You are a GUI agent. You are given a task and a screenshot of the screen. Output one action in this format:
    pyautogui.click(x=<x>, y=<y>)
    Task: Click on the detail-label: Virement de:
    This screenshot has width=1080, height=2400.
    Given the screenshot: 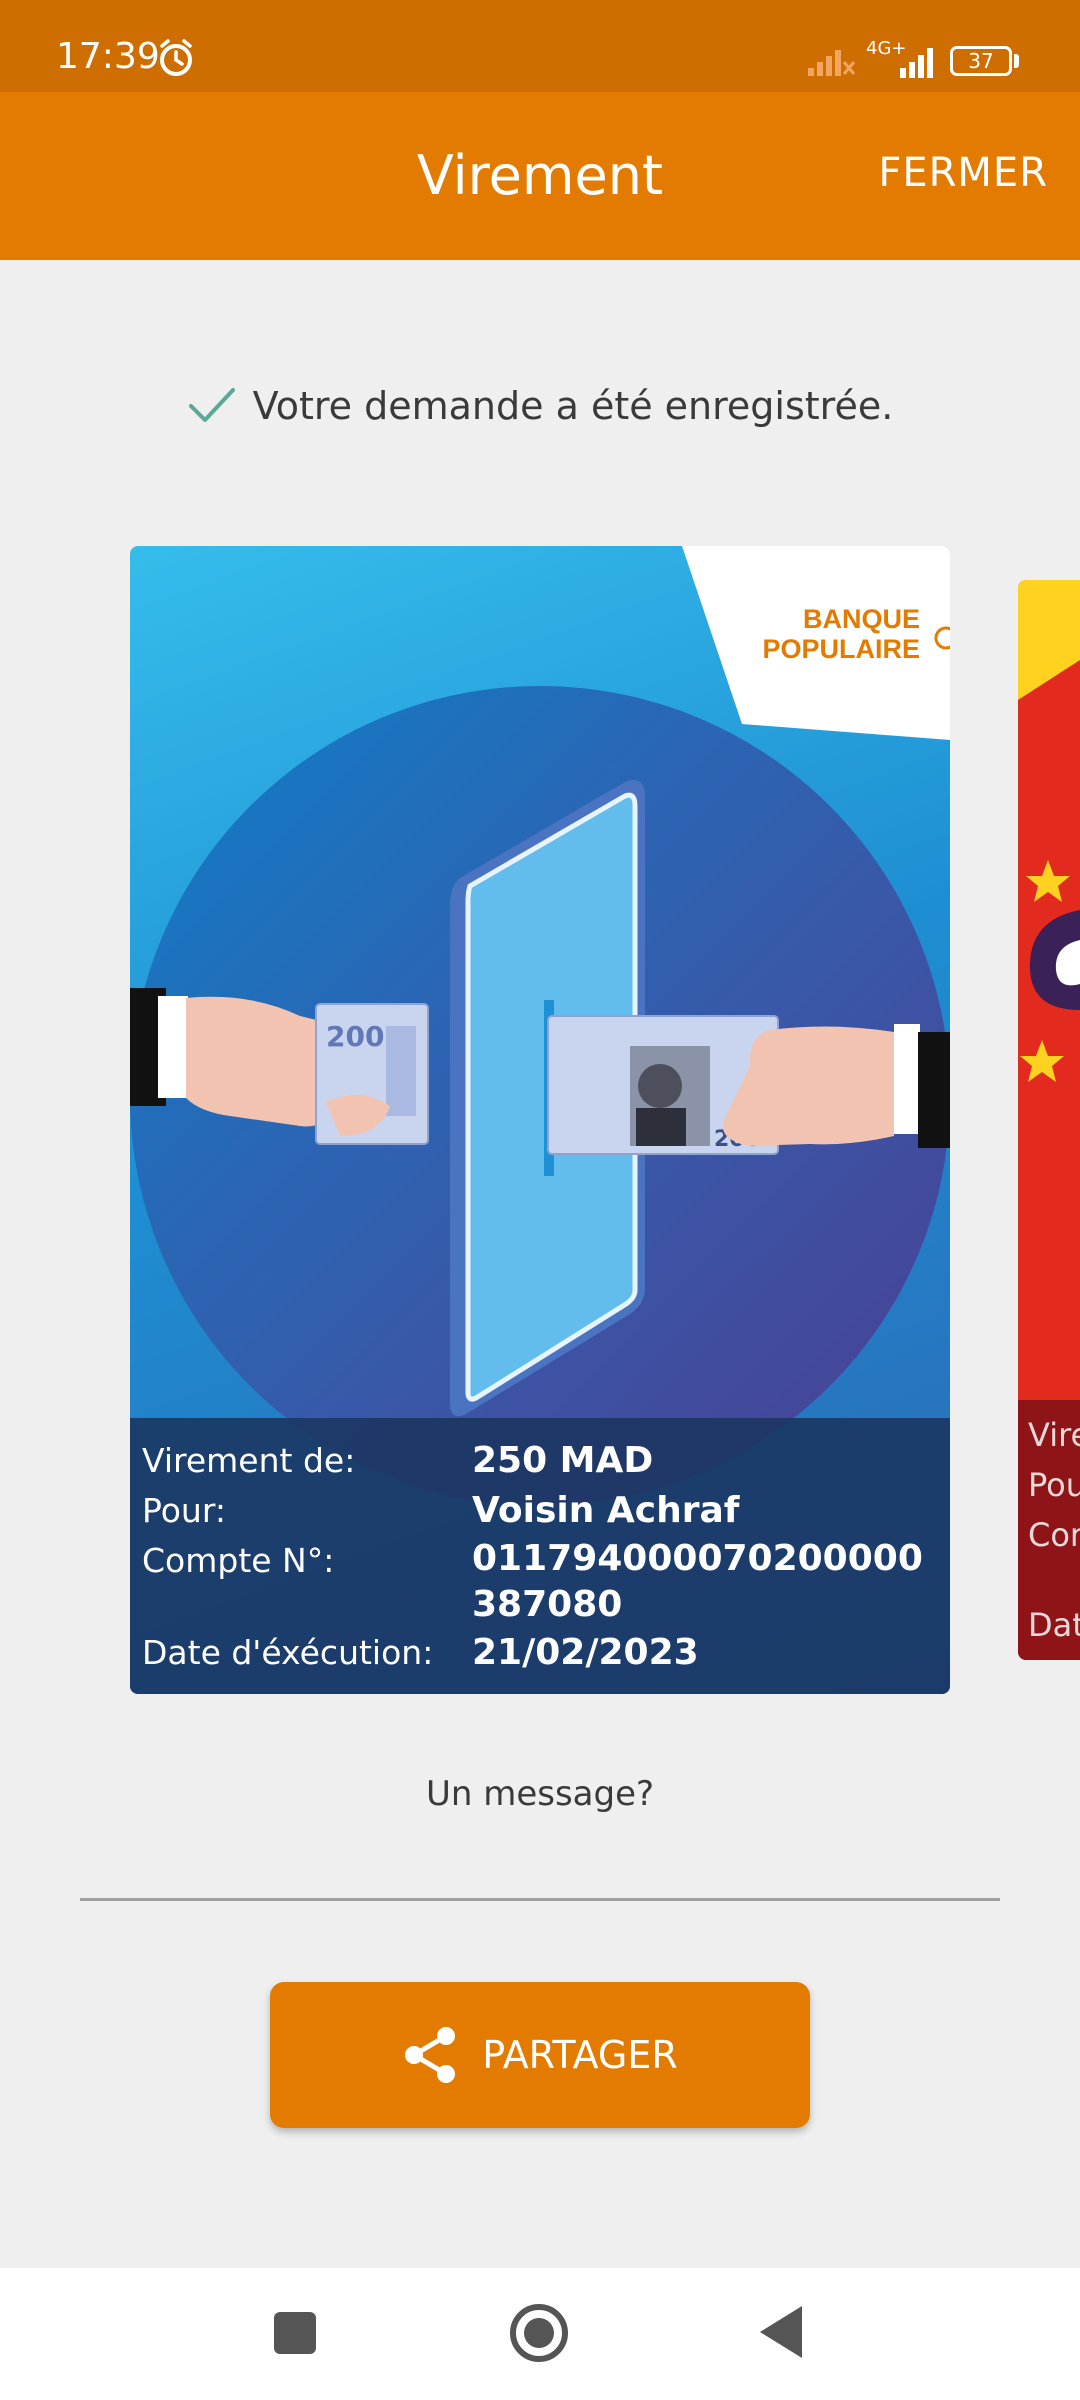 What is the action you would take?
    pyautogui.click(x=249, y=1460)
    